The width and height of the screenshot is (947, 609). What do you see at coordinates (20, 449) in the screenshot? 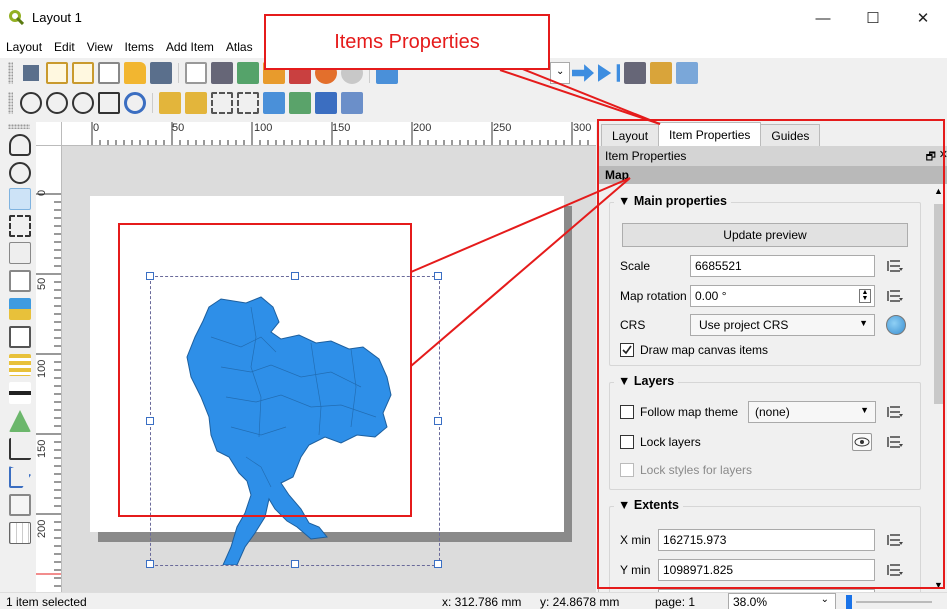
I see `add-polyline-icon` at bounding box center [20, 449].